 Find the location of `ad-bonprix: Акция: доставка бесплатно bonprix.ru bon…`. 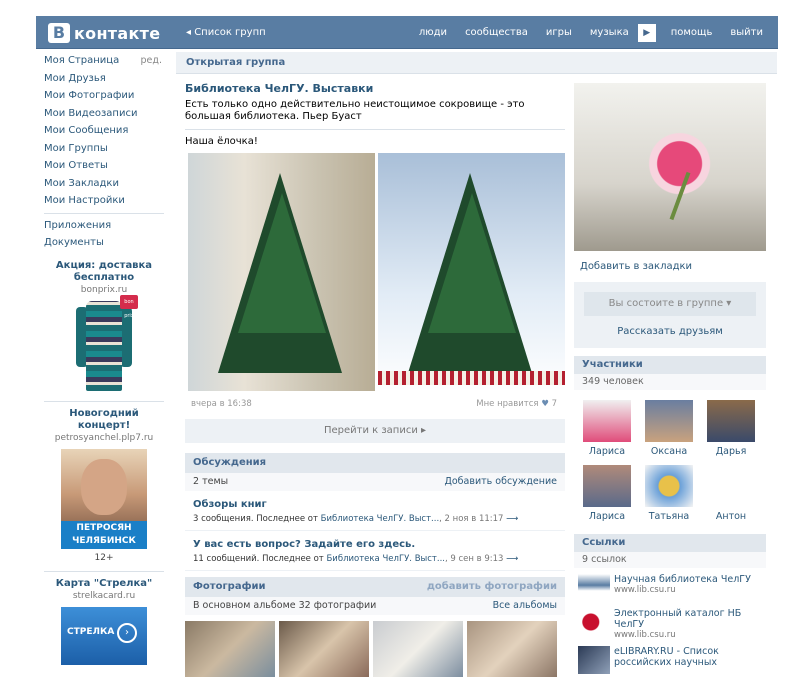

ad-bonprix: Акция: доставка бесплатно bonprix.ru bon… is located at coordinates (104, 326).